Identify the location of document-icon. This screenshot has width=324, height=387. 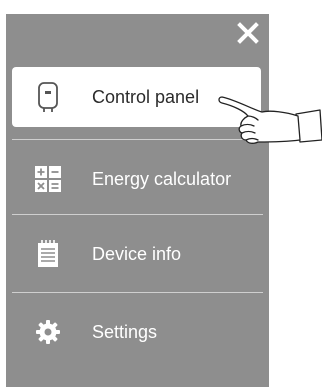
(48, 254).